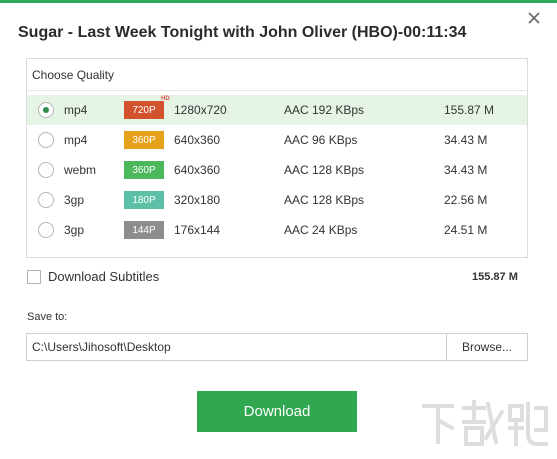  What do you see at coordinates (144, 110) in the screenshot?
I see `resolution-badge: 720P` at bounding box center [144, 110].